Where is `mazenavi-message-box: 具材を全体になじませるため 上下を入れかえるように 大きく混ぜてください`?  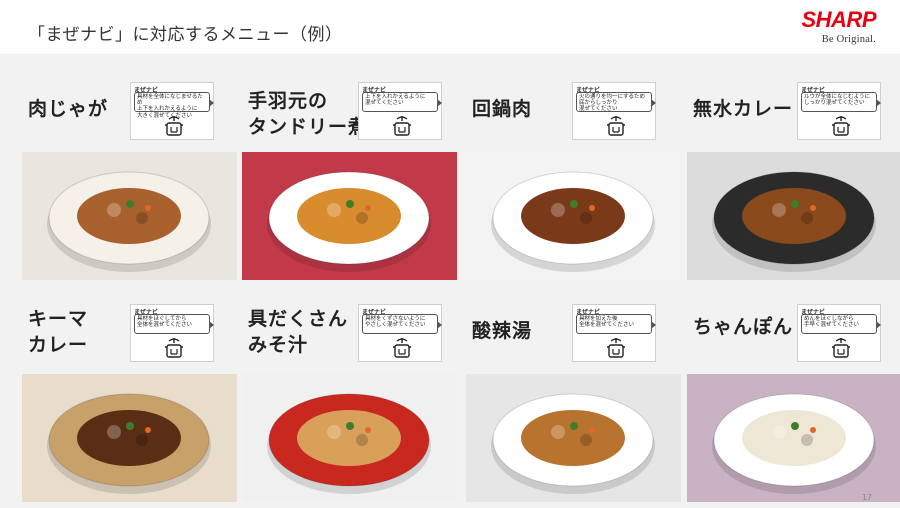
mazenavi-message-box: 具材を全体になじませるため 上下を入れかえるように 大きく混ぜてください is located at coordinates (174, 105).